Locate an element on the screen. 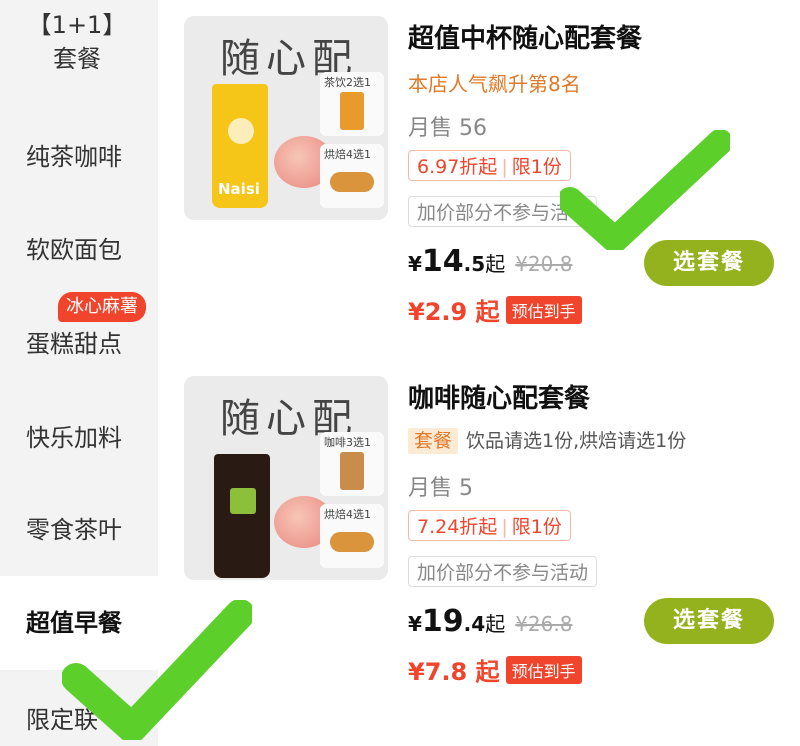  original-price: ¥26.8 is located at coordinates (544, 624).